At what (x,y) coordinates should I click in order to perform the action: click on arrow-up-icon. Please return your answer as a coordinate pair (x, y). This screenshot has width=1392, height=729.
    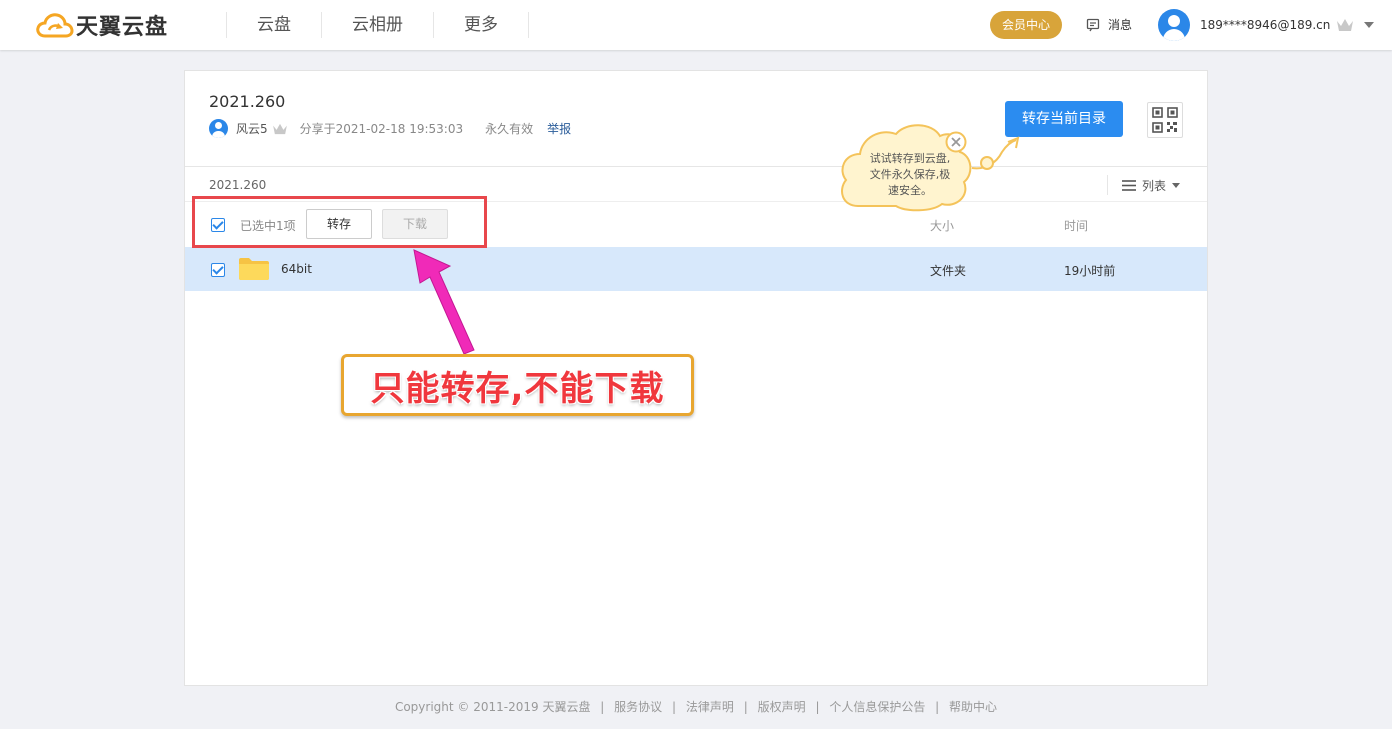
    Looking at the image, I should click on (444, 302).